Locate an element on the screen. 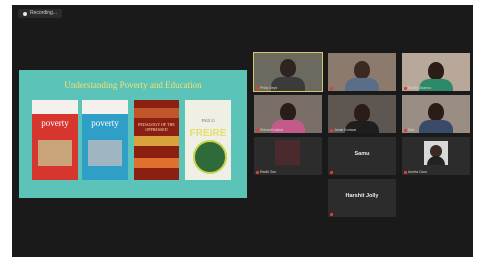 This screenshot has height=262, width=485. participant-display-name: Samu is located at coordinates (362, 154).